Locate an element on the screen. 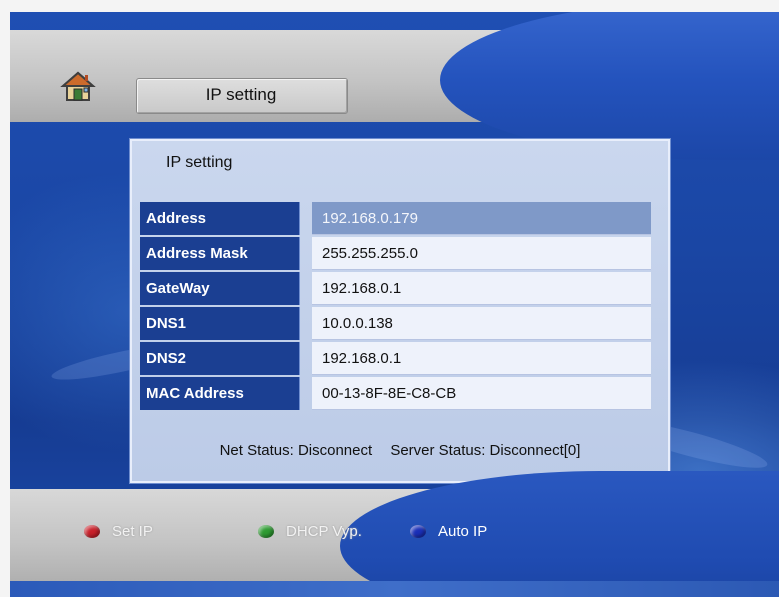  setting-value: 00-13-8F-8E-C8-CB is located at coordinates (481, 393).